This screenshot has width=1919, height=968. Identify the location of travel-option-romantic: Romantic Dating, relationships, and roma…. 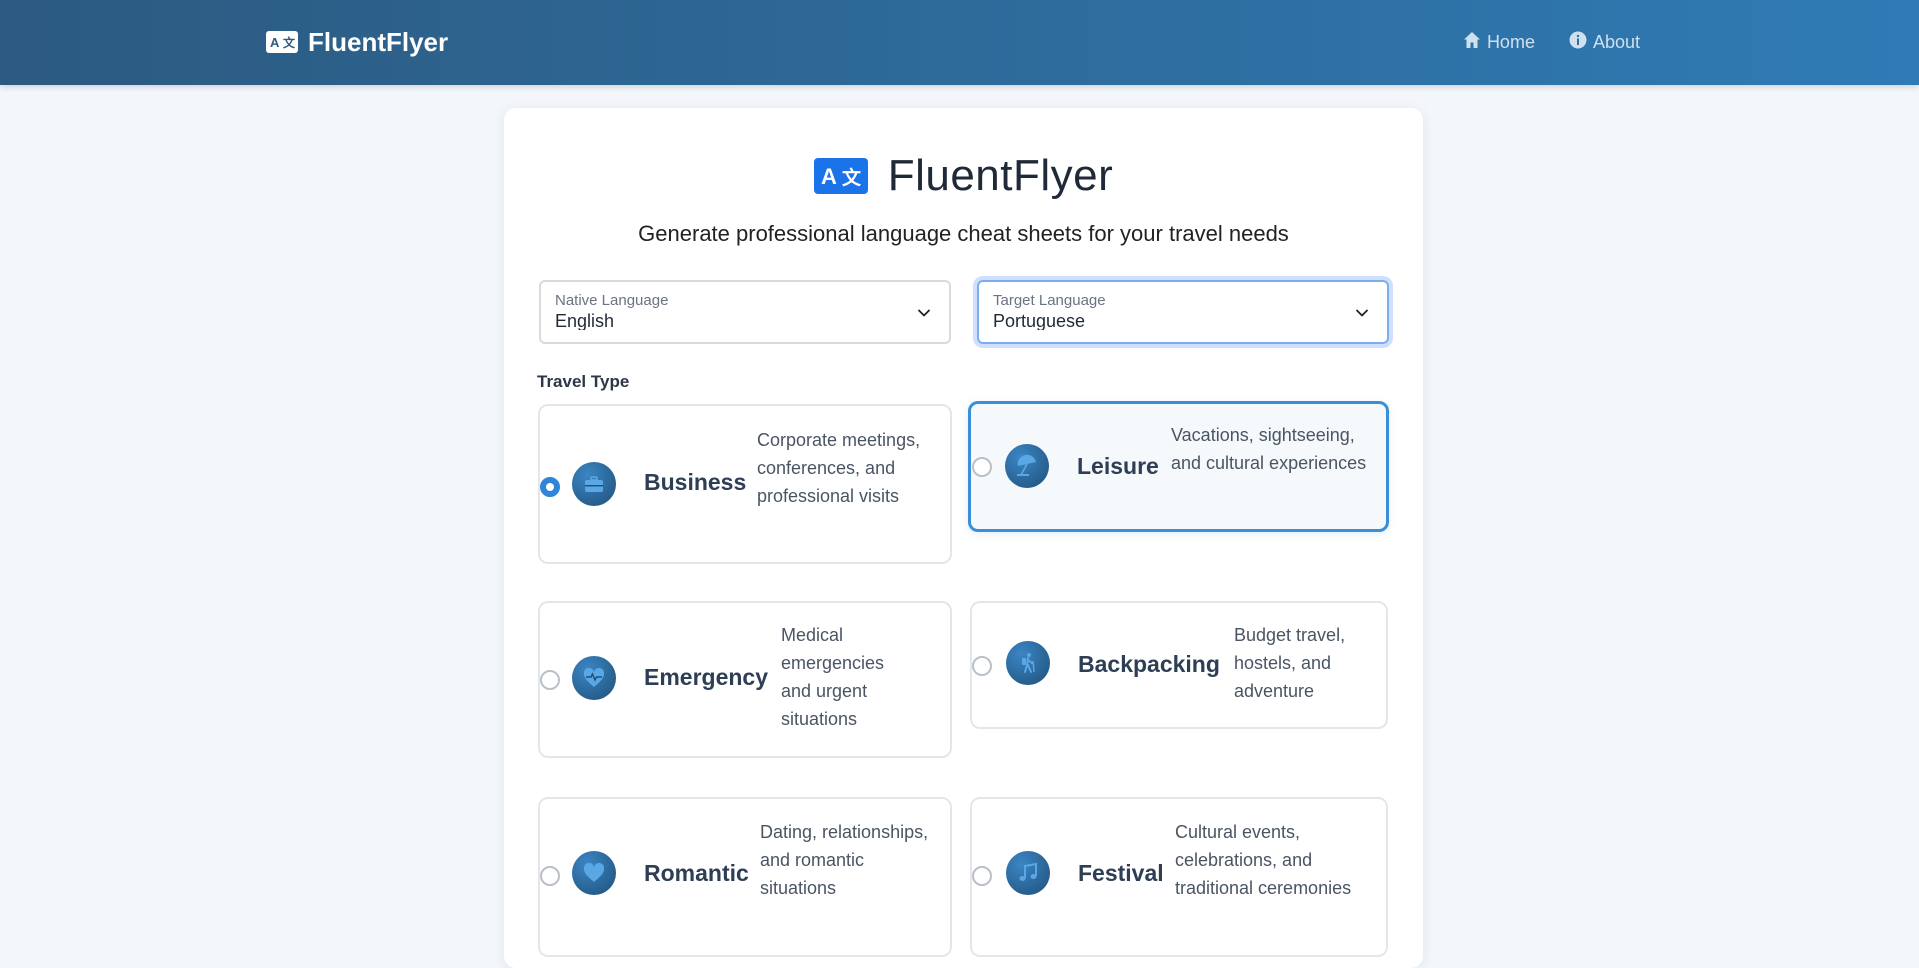
(745, 877).